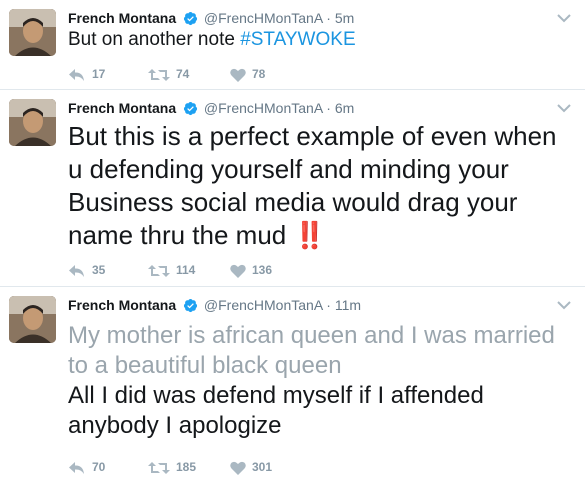  What do you see at coordinates (86, 270) in the screenshot?
I see `reply-button: 35` at bounding box center [86, 270].